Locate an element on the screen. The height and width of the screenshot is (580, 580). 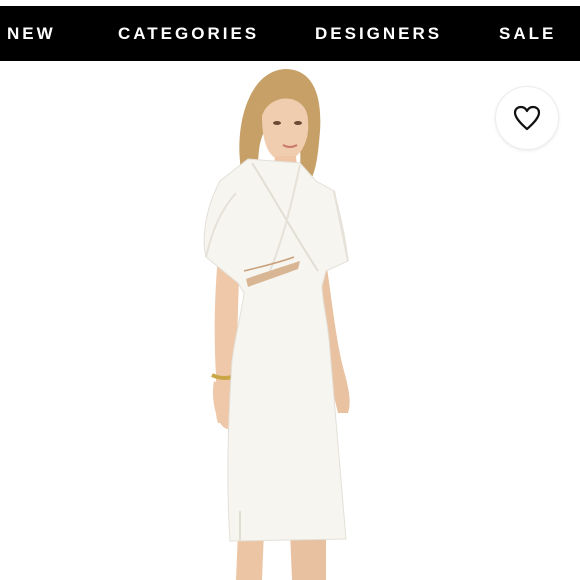
top-navigation-bar: NEW CATEGORIES DESIGNERS SALE is located at coordinates (290, 33).